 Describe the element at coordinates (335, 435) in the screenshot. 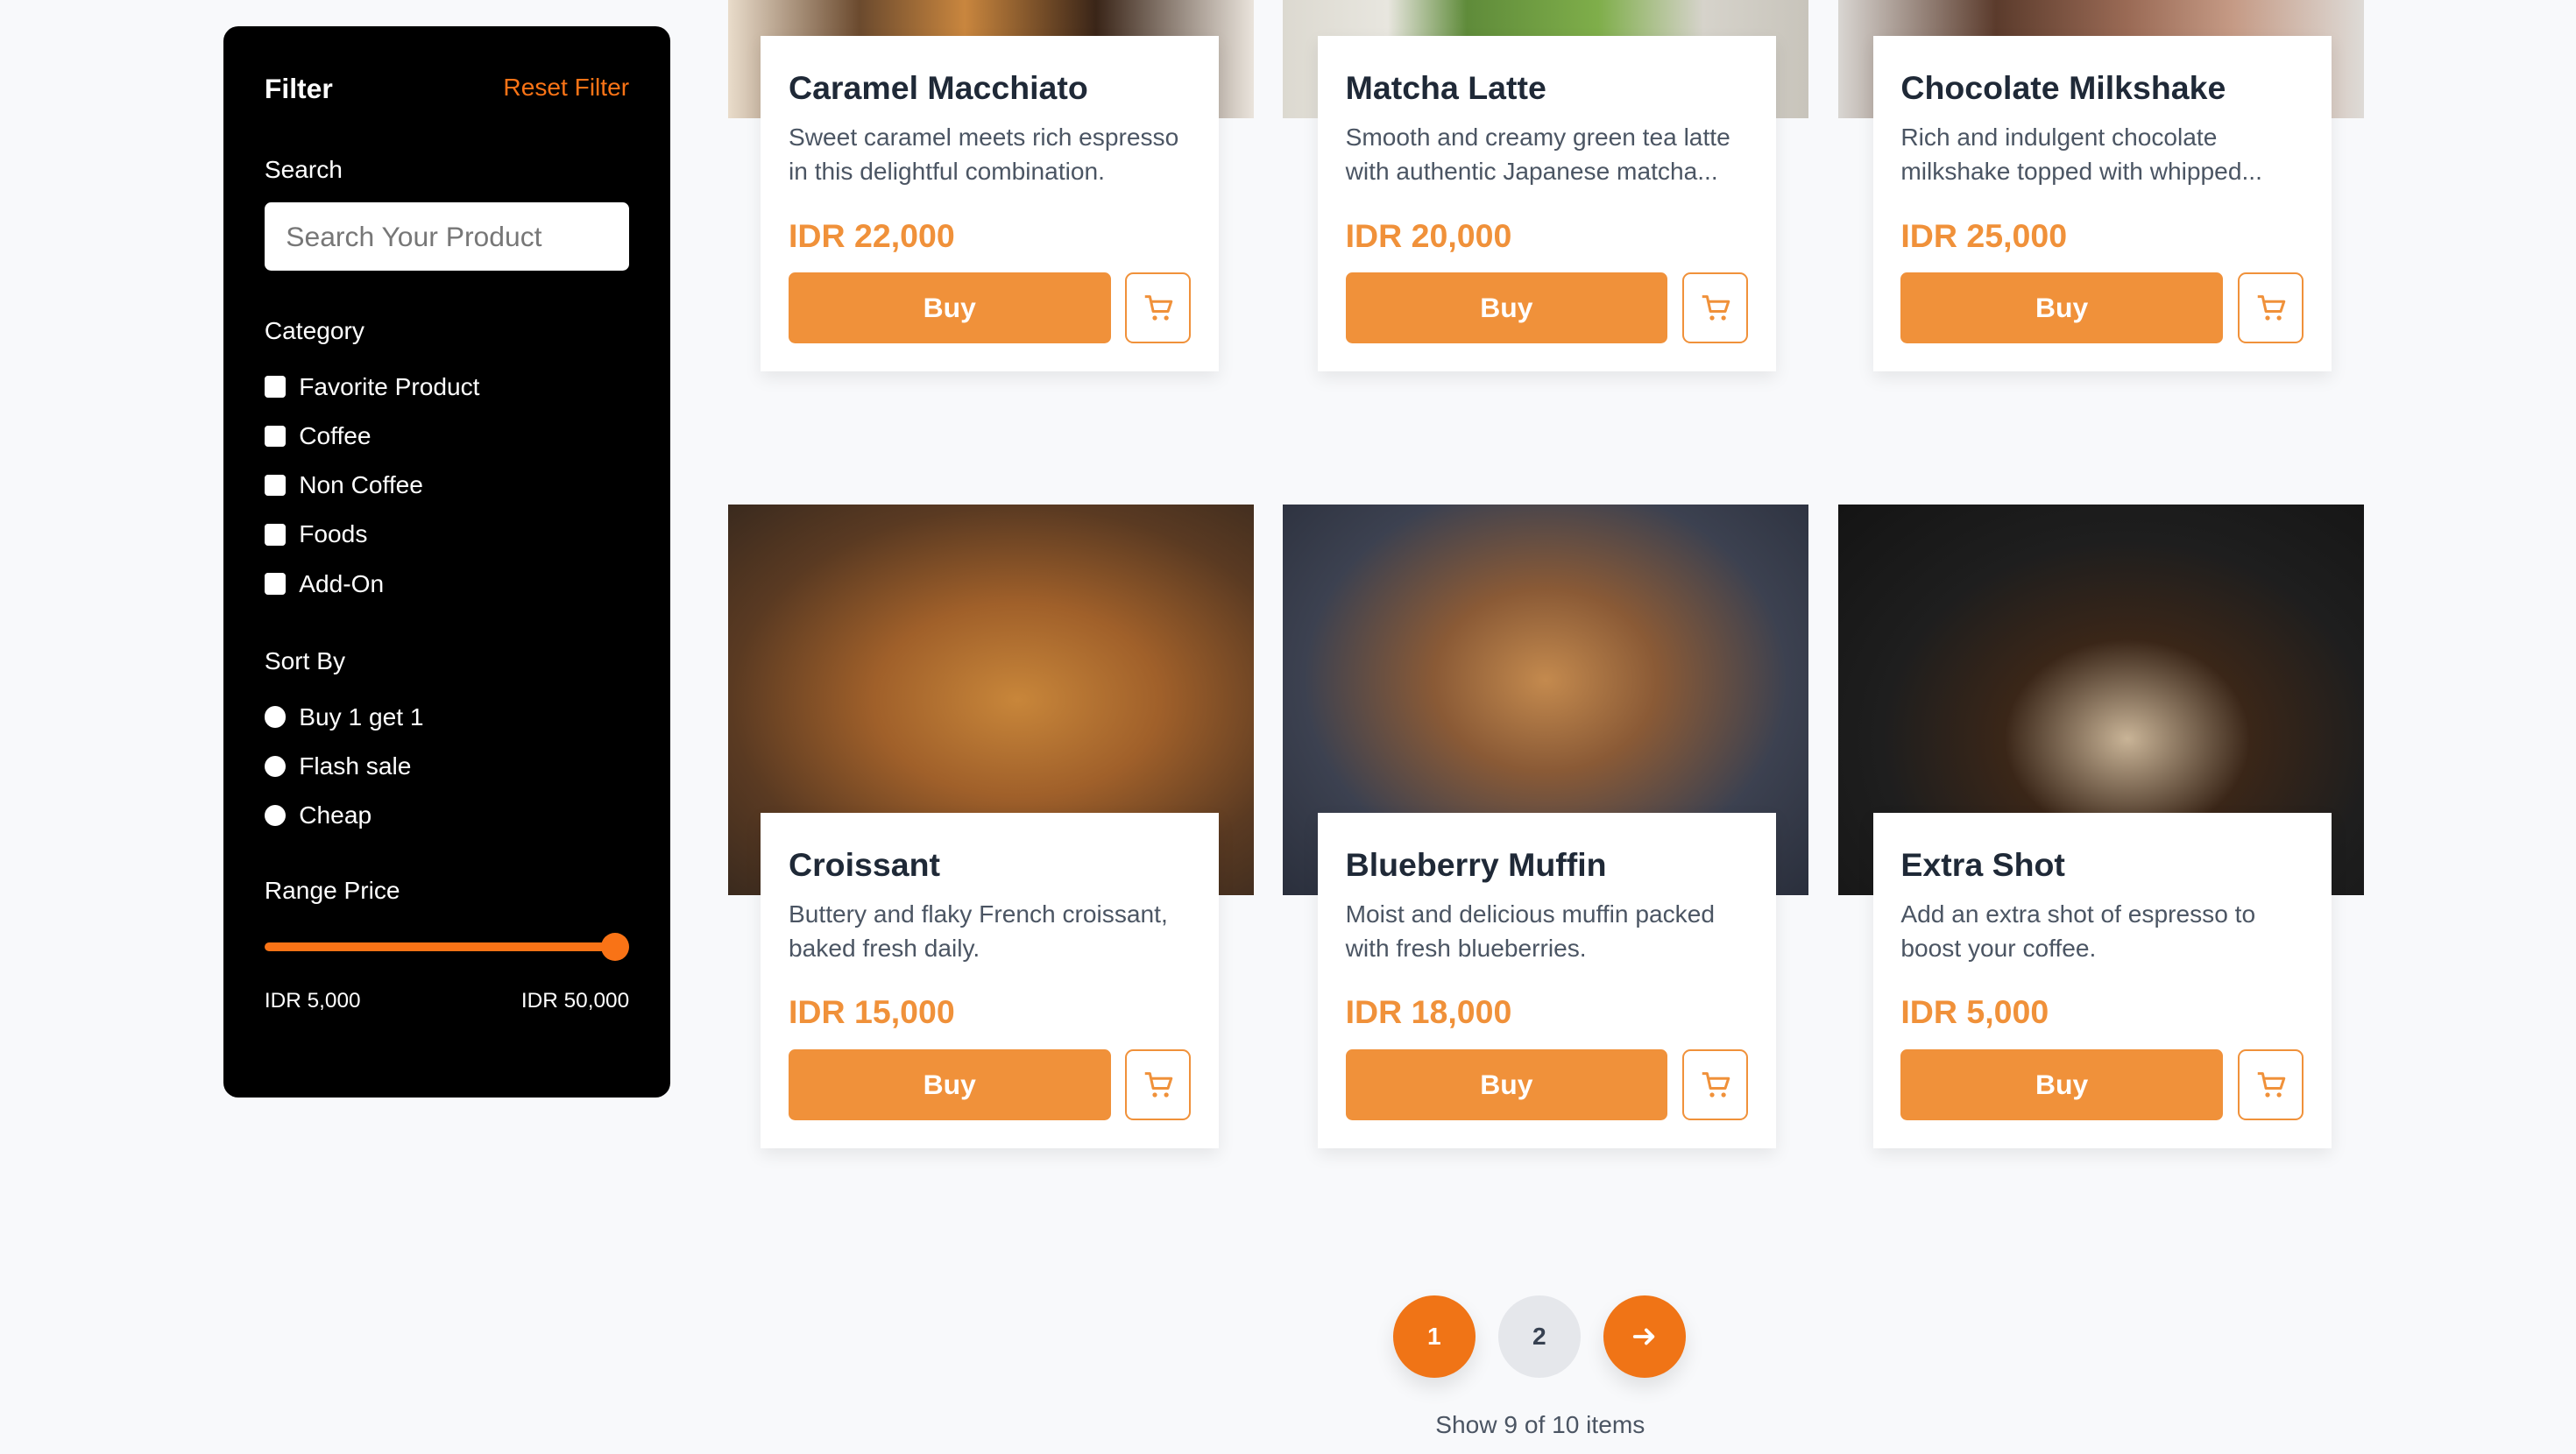

I see `option-label: Coffee` at that location.